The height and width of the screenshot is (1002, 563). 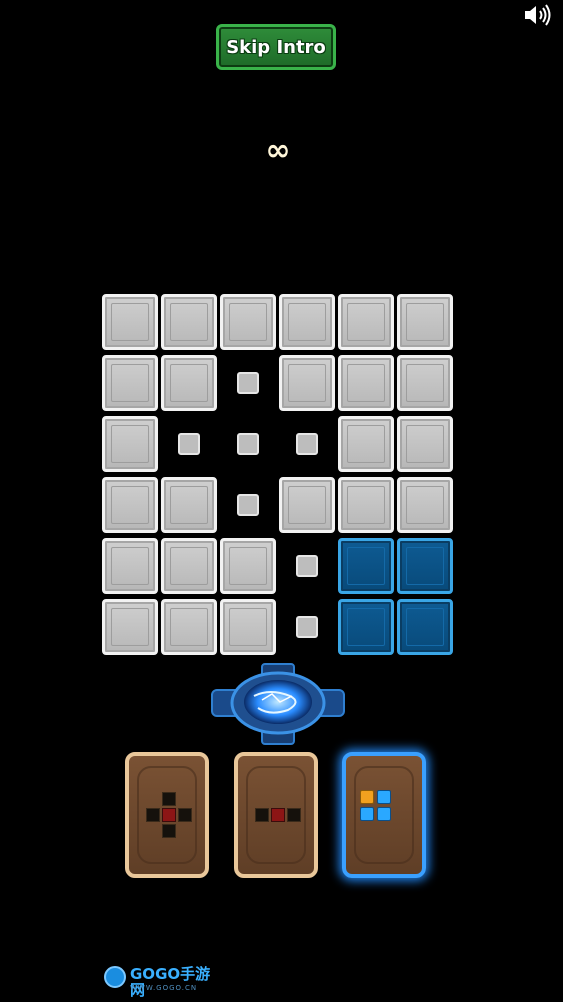 I want to click on logo-icon, so click(x=115, y=977).